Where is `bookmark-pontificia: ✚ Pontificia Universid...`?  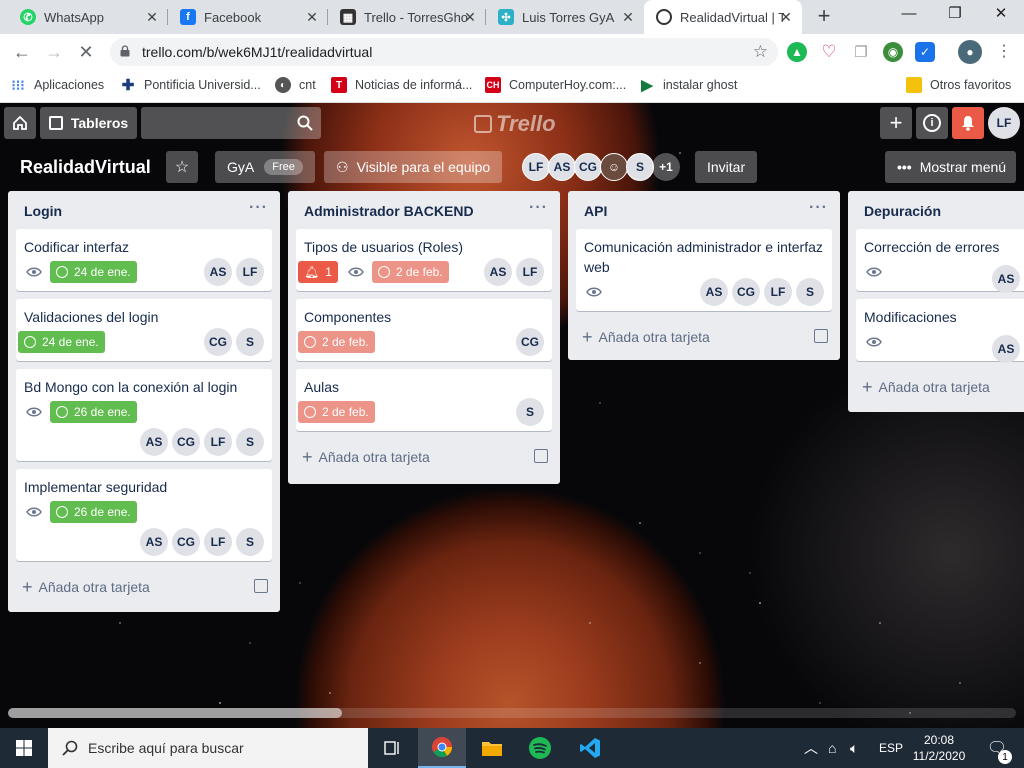 bookmark-pontificia: ✚ Pontificia Universid... is located at coordinates (190, 85).